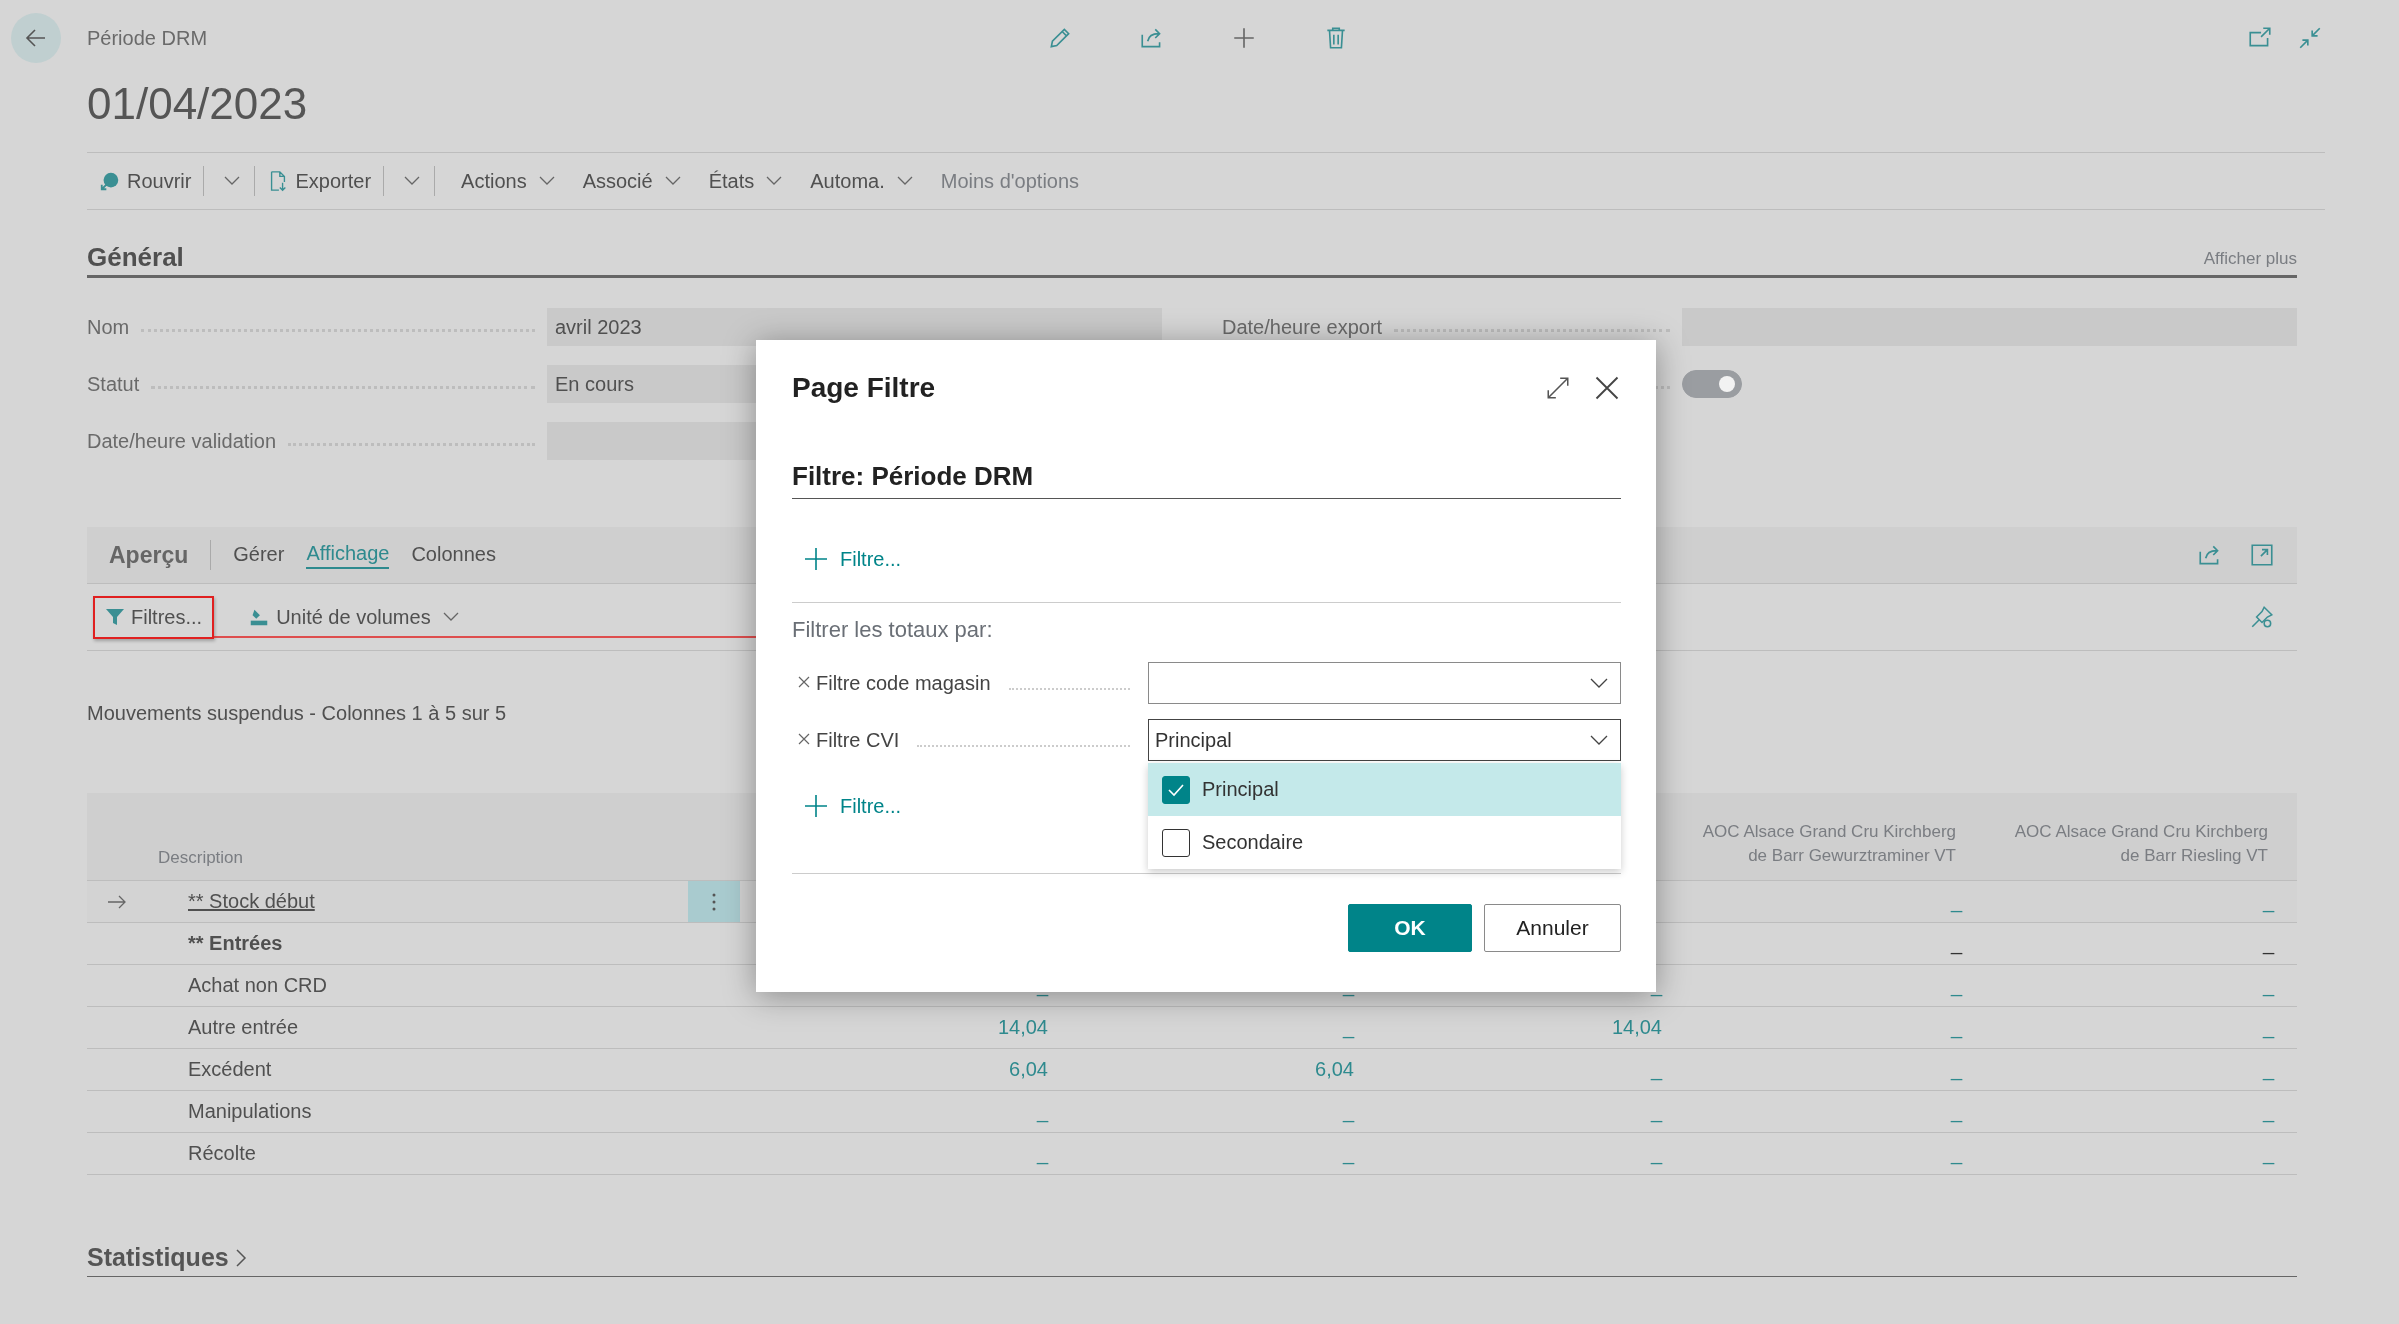  Describe the element at coordinates (115, 617) in the screenshot. I see `filter-icon` at that location.